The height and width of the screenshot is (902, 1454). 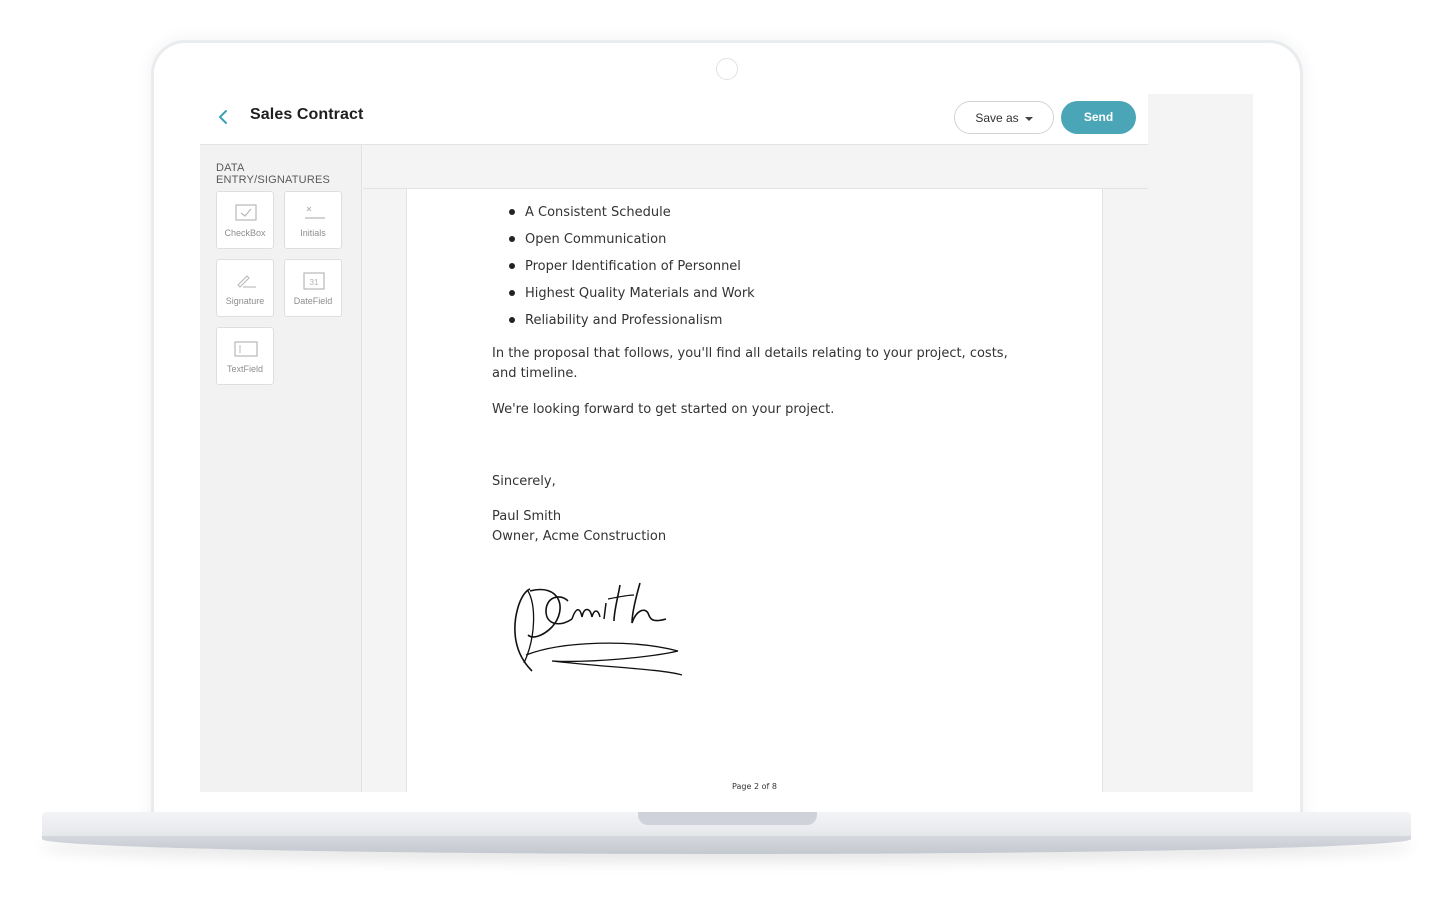 I want to click on laptop-base-bottom, so click(x=726, y=845).